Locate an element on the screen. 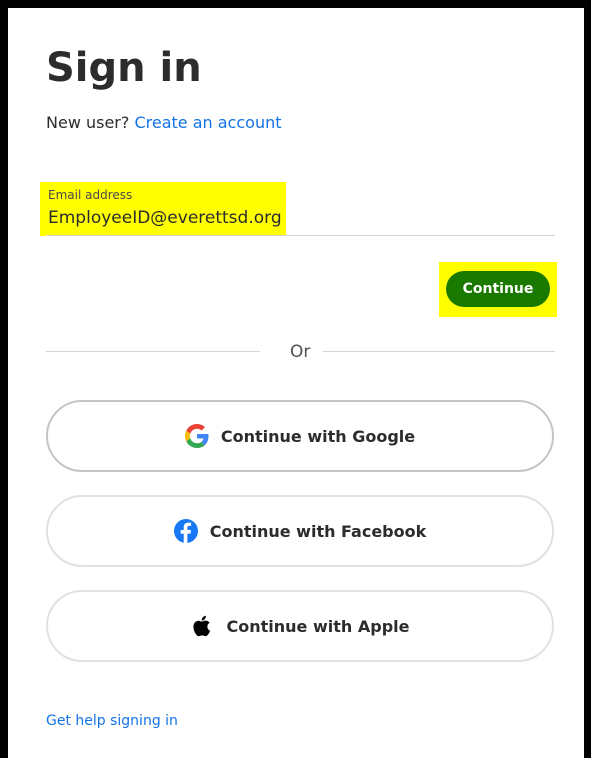  create-account-link: Create an account is located at coordinates (207, 122).